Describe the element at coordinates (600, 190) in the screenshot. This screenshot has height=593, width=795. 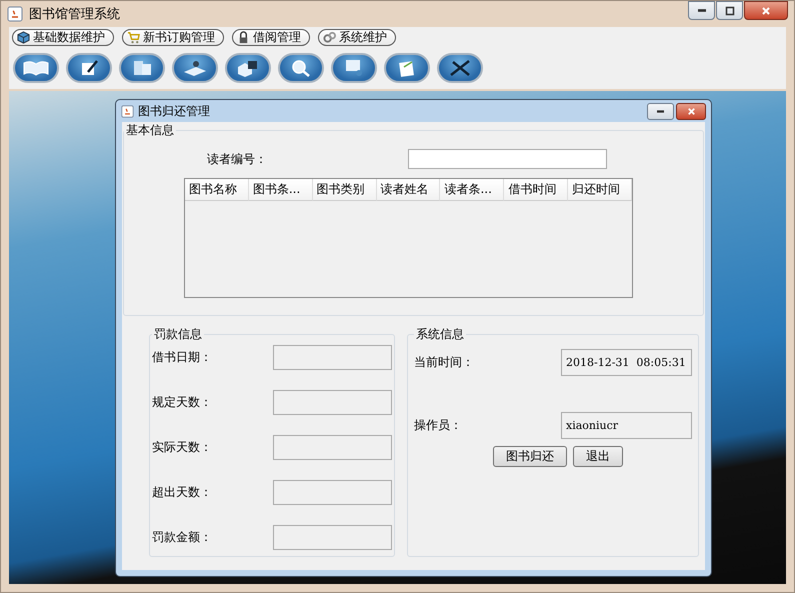
I see `column-header: 归还时间` at that location.